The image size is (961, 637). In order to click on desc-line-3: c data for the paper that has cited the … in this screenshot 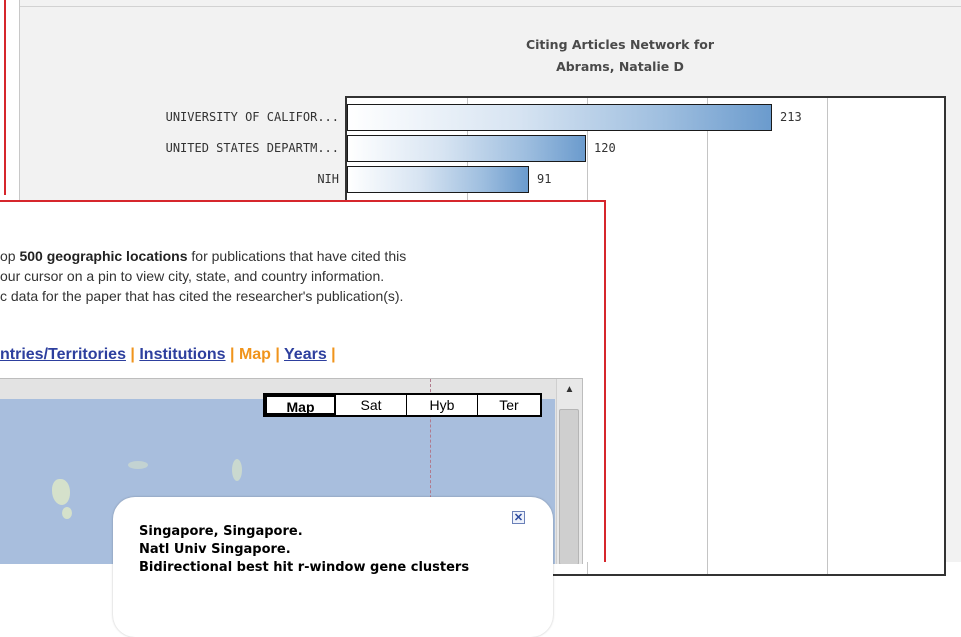, I will do `click(202, 296)`.